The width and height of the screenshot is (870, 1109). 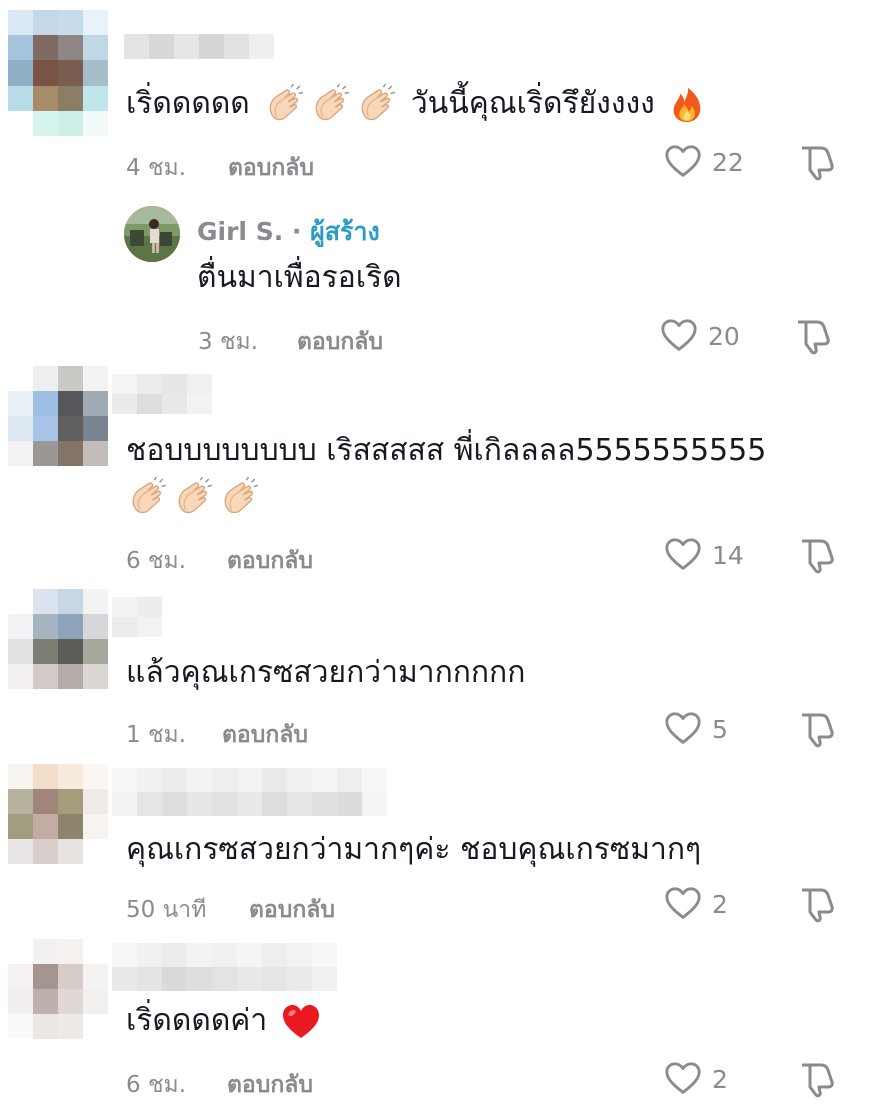 I want to click on like-count: 20, so click(x=724, y=336).